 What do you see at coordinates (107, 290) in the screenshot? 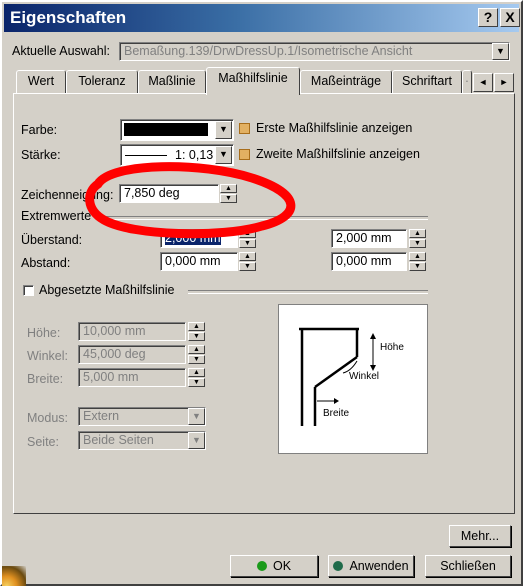
I see `abgesetzte-masshilfslinie-label: Abgesetzte Maßhilfslinie` at bounding box center [107, 290].